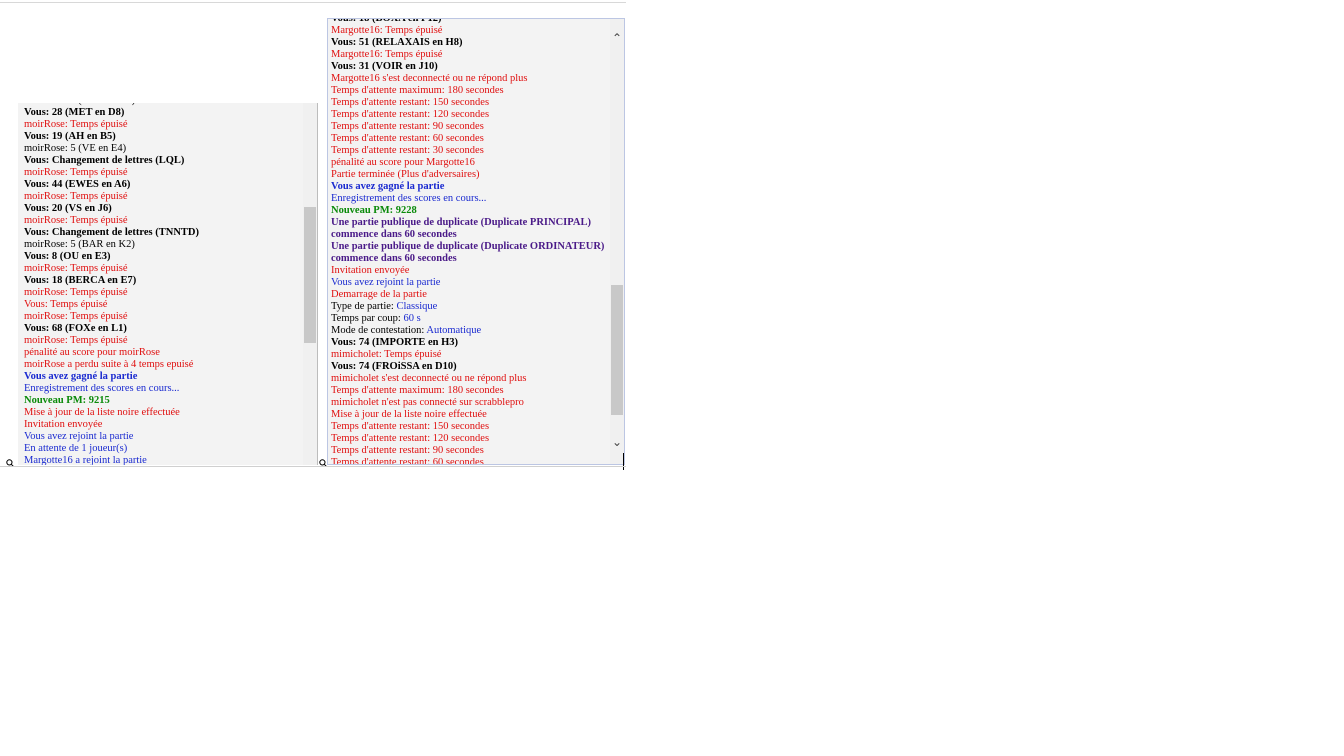  Describe the element at coordinates (67, 256) in the screenshot. I see `log-line: Vous: 8 (OU en E3)` at that location.